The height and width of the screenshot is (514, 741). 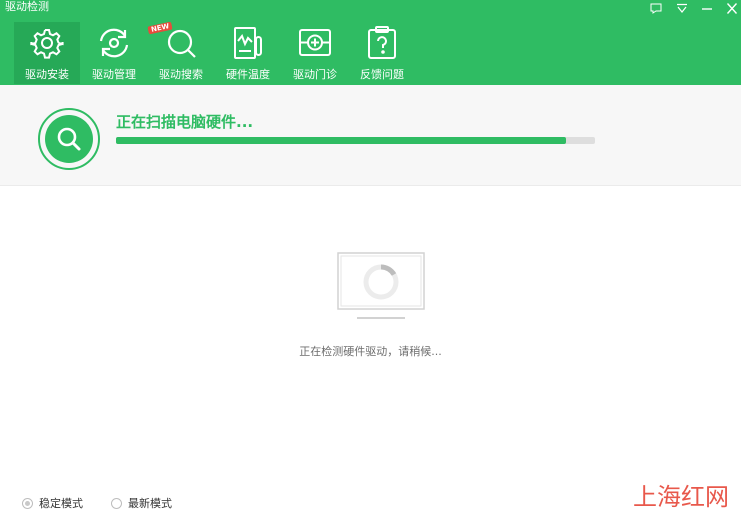 I want to click on scan-progress-bar, so click(x=355, y=140).